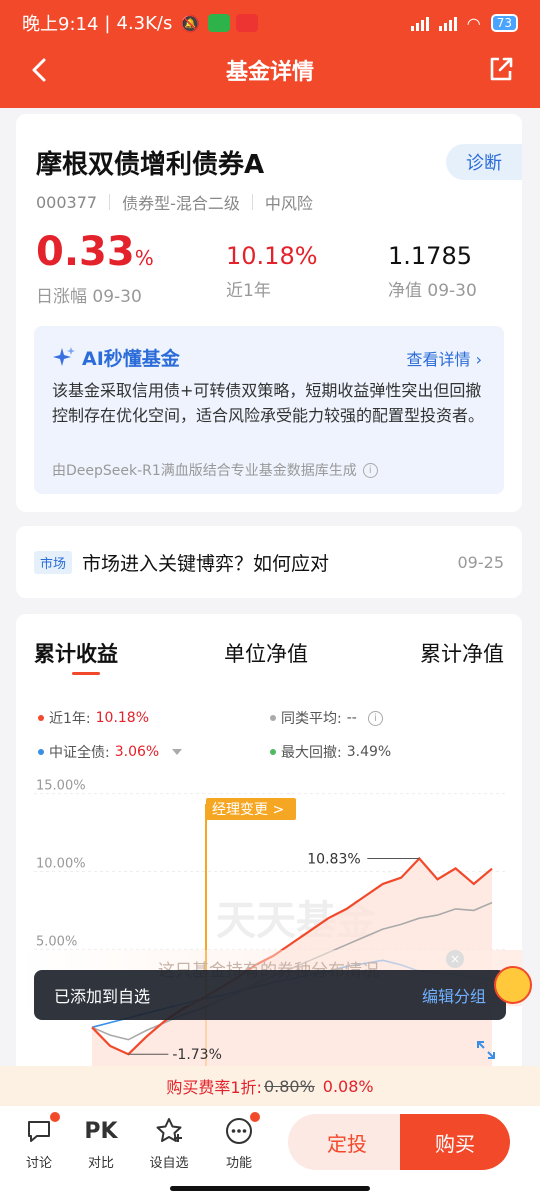 This screenshot has width=540, height=1200. What do you see at coordinates (444, 358) in the screenshot?
I see `ai-view-details-link: 查看详情 ›` at bounding box center [444, 358].